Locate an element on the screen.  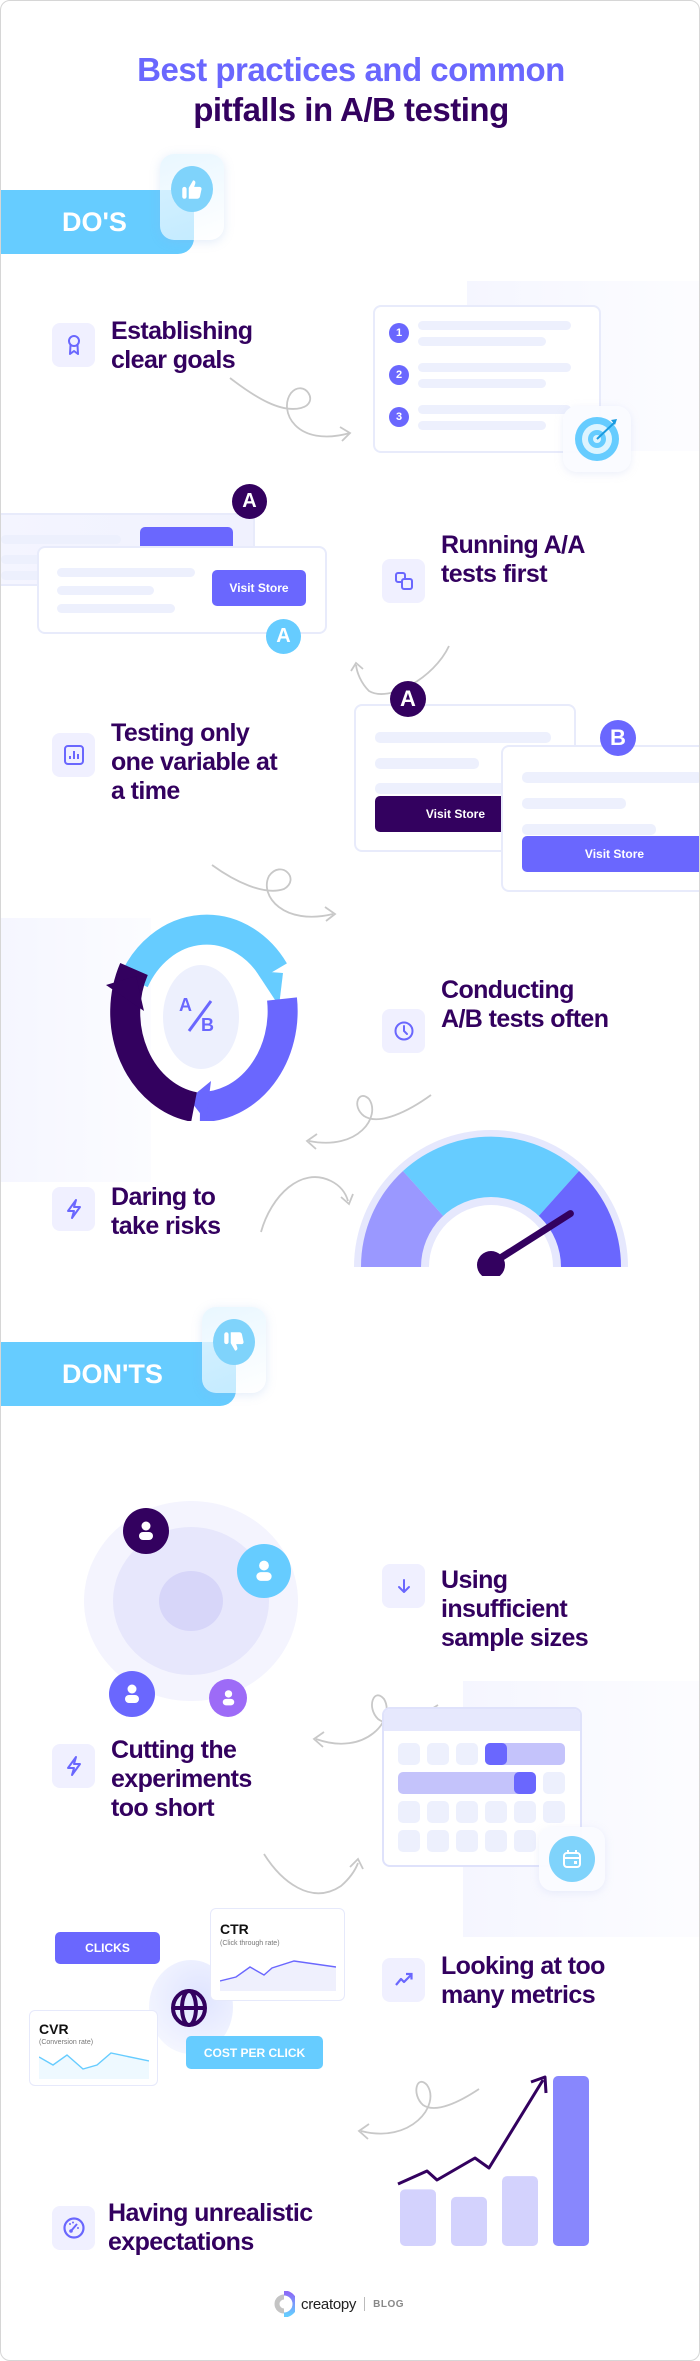
footer-divider is located at coordinates (365, 2304).